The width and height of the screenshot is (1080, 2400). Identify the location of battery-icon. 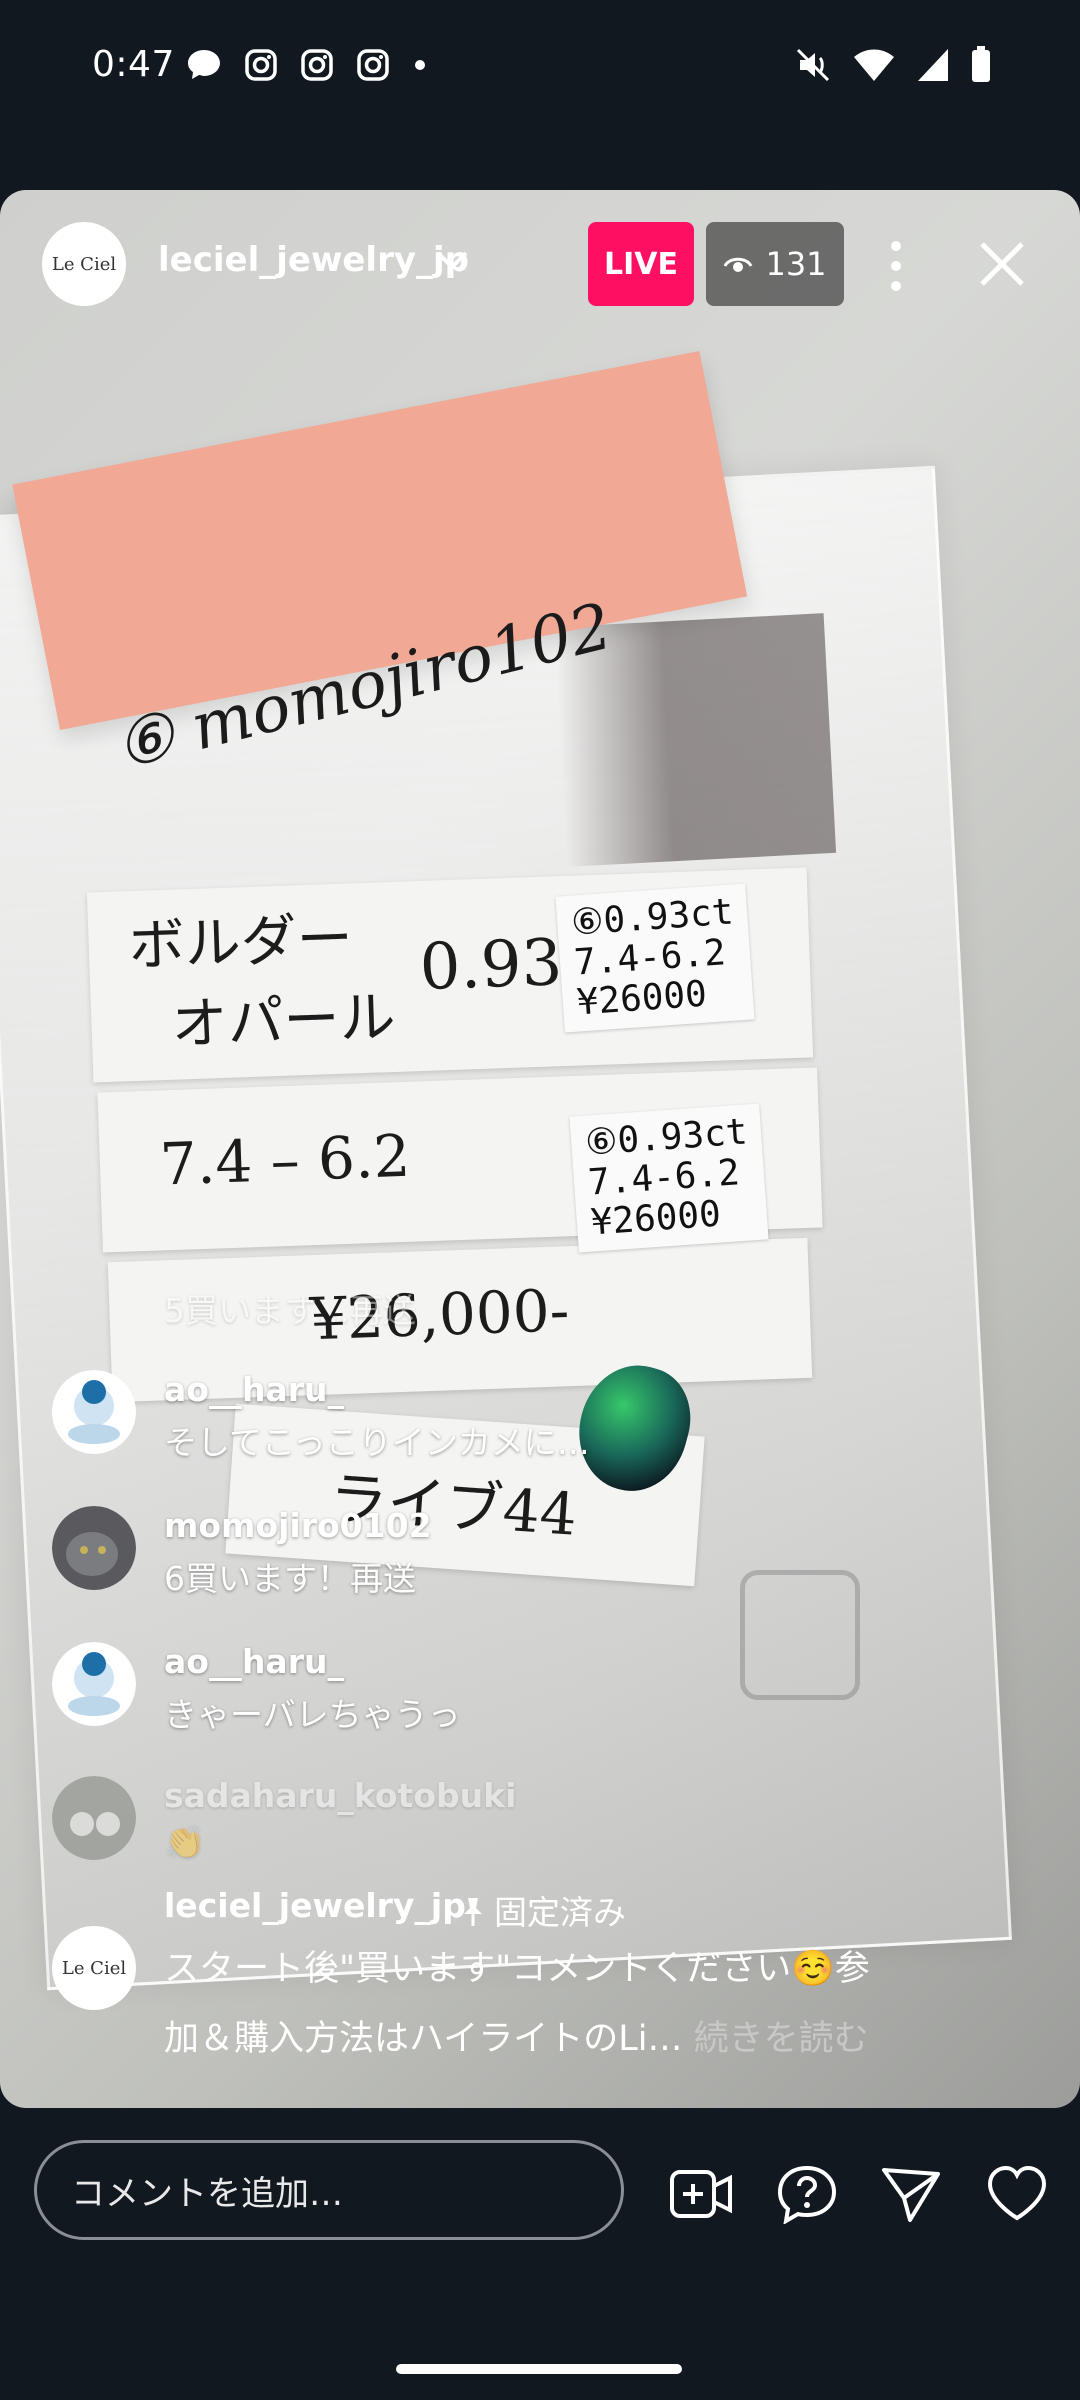
(981, 64).